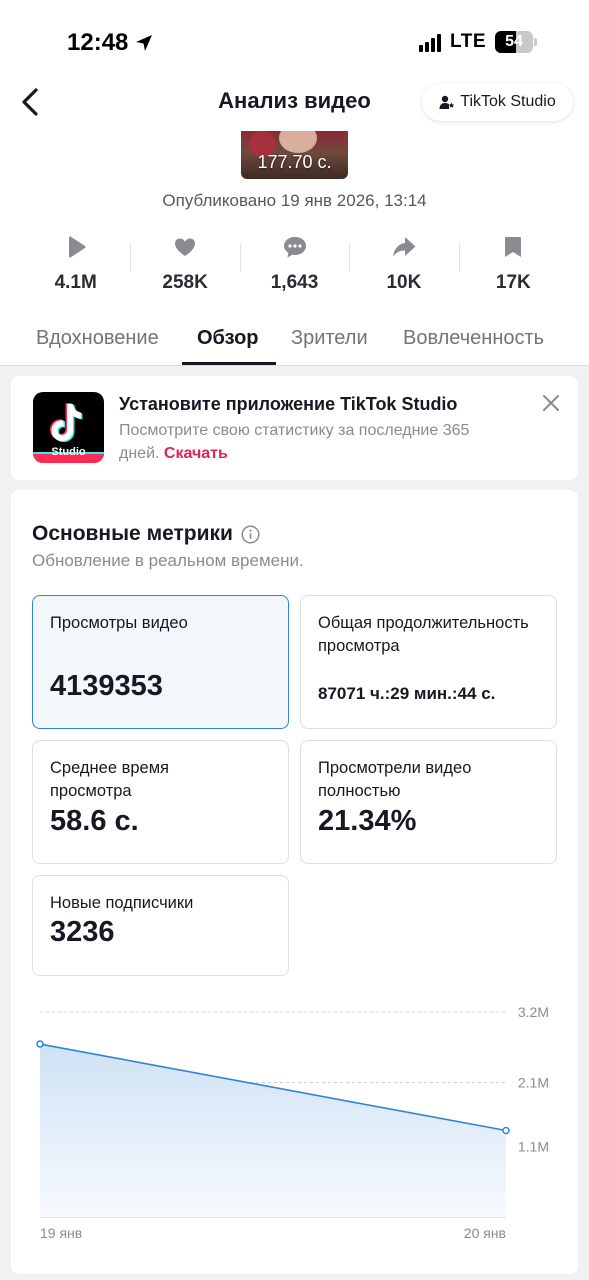 The image size is (589, 1280). I want to click on tab-overview: Обзор, so click(228, 338).